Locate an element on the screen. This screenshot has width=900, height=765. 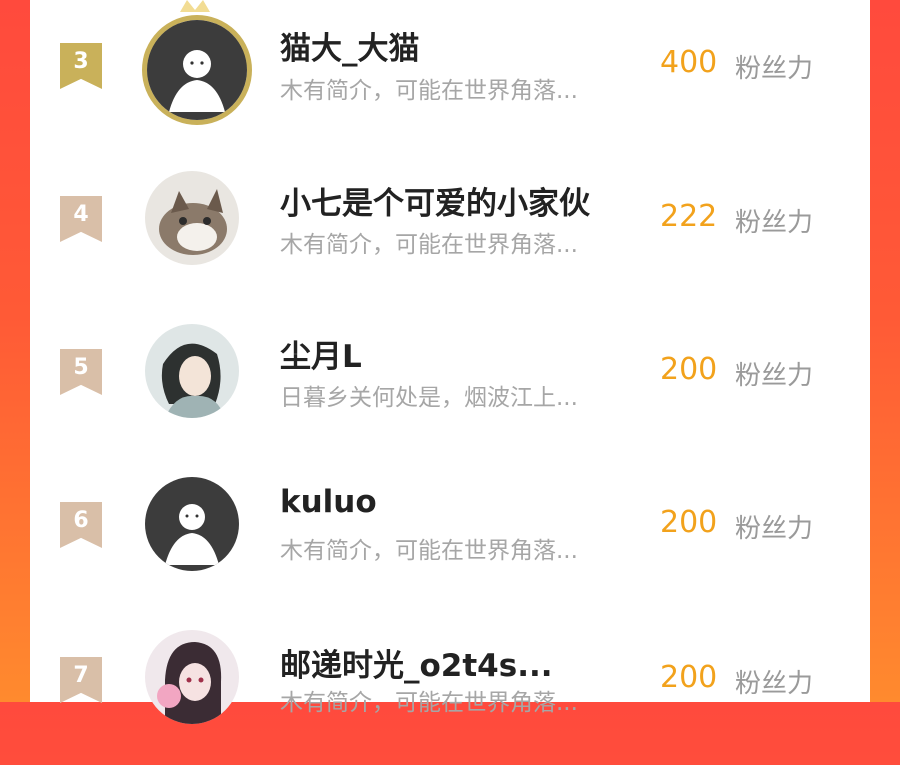
rank-badge: 7 is located at coordinates (81, 680).